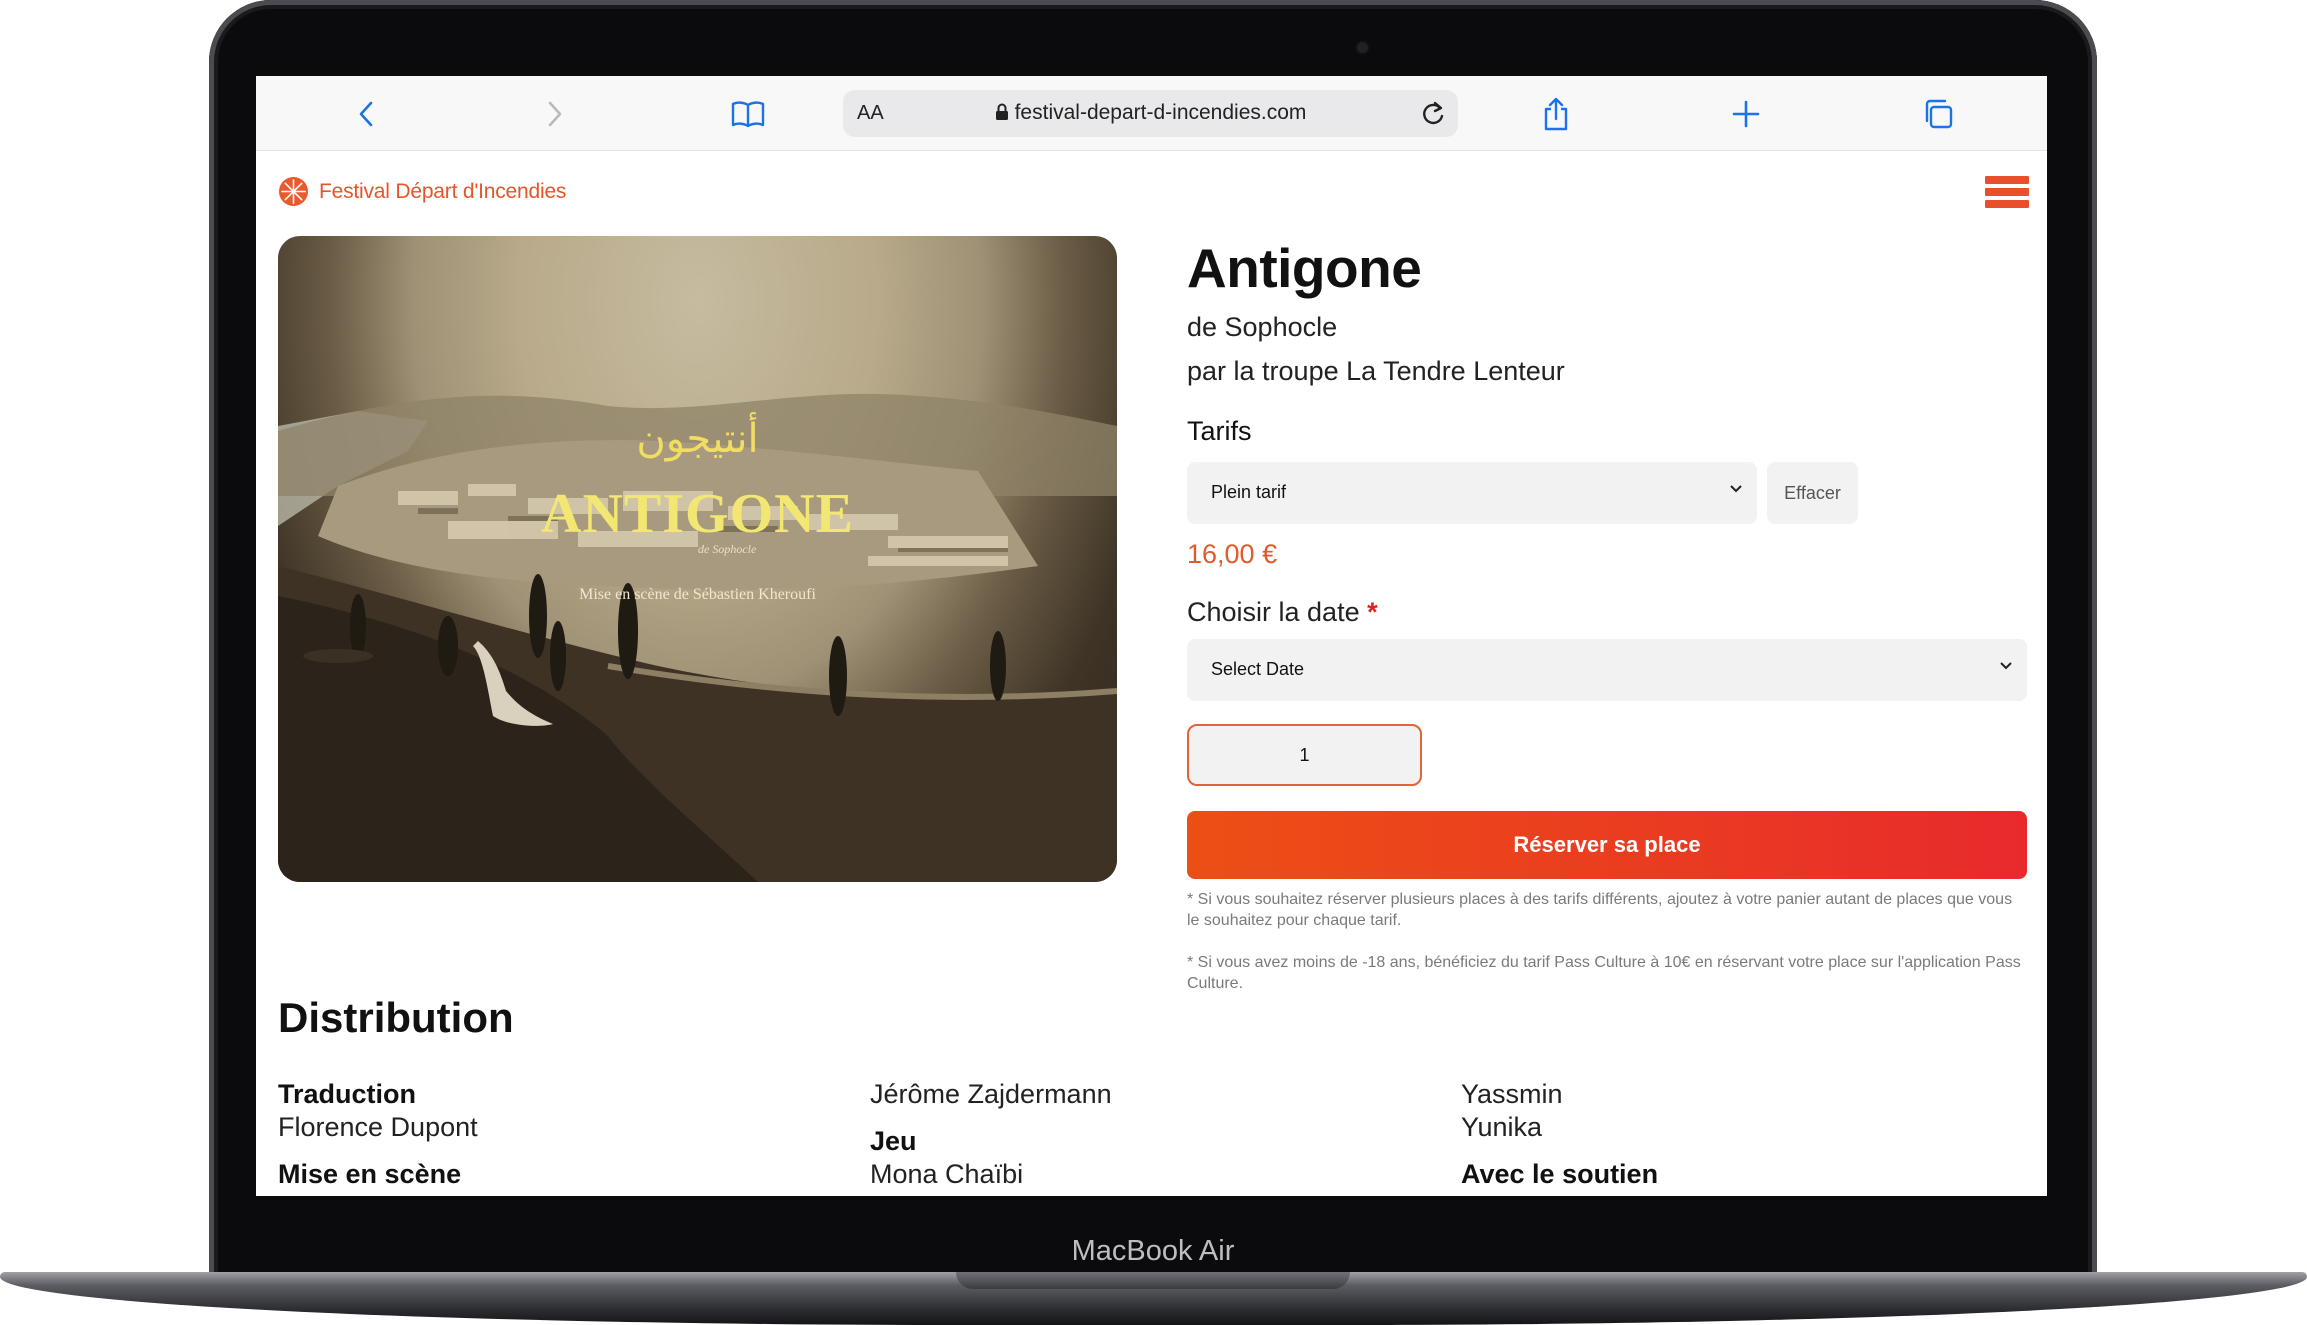  I want to click on hero-landscape, so click(697, 637).